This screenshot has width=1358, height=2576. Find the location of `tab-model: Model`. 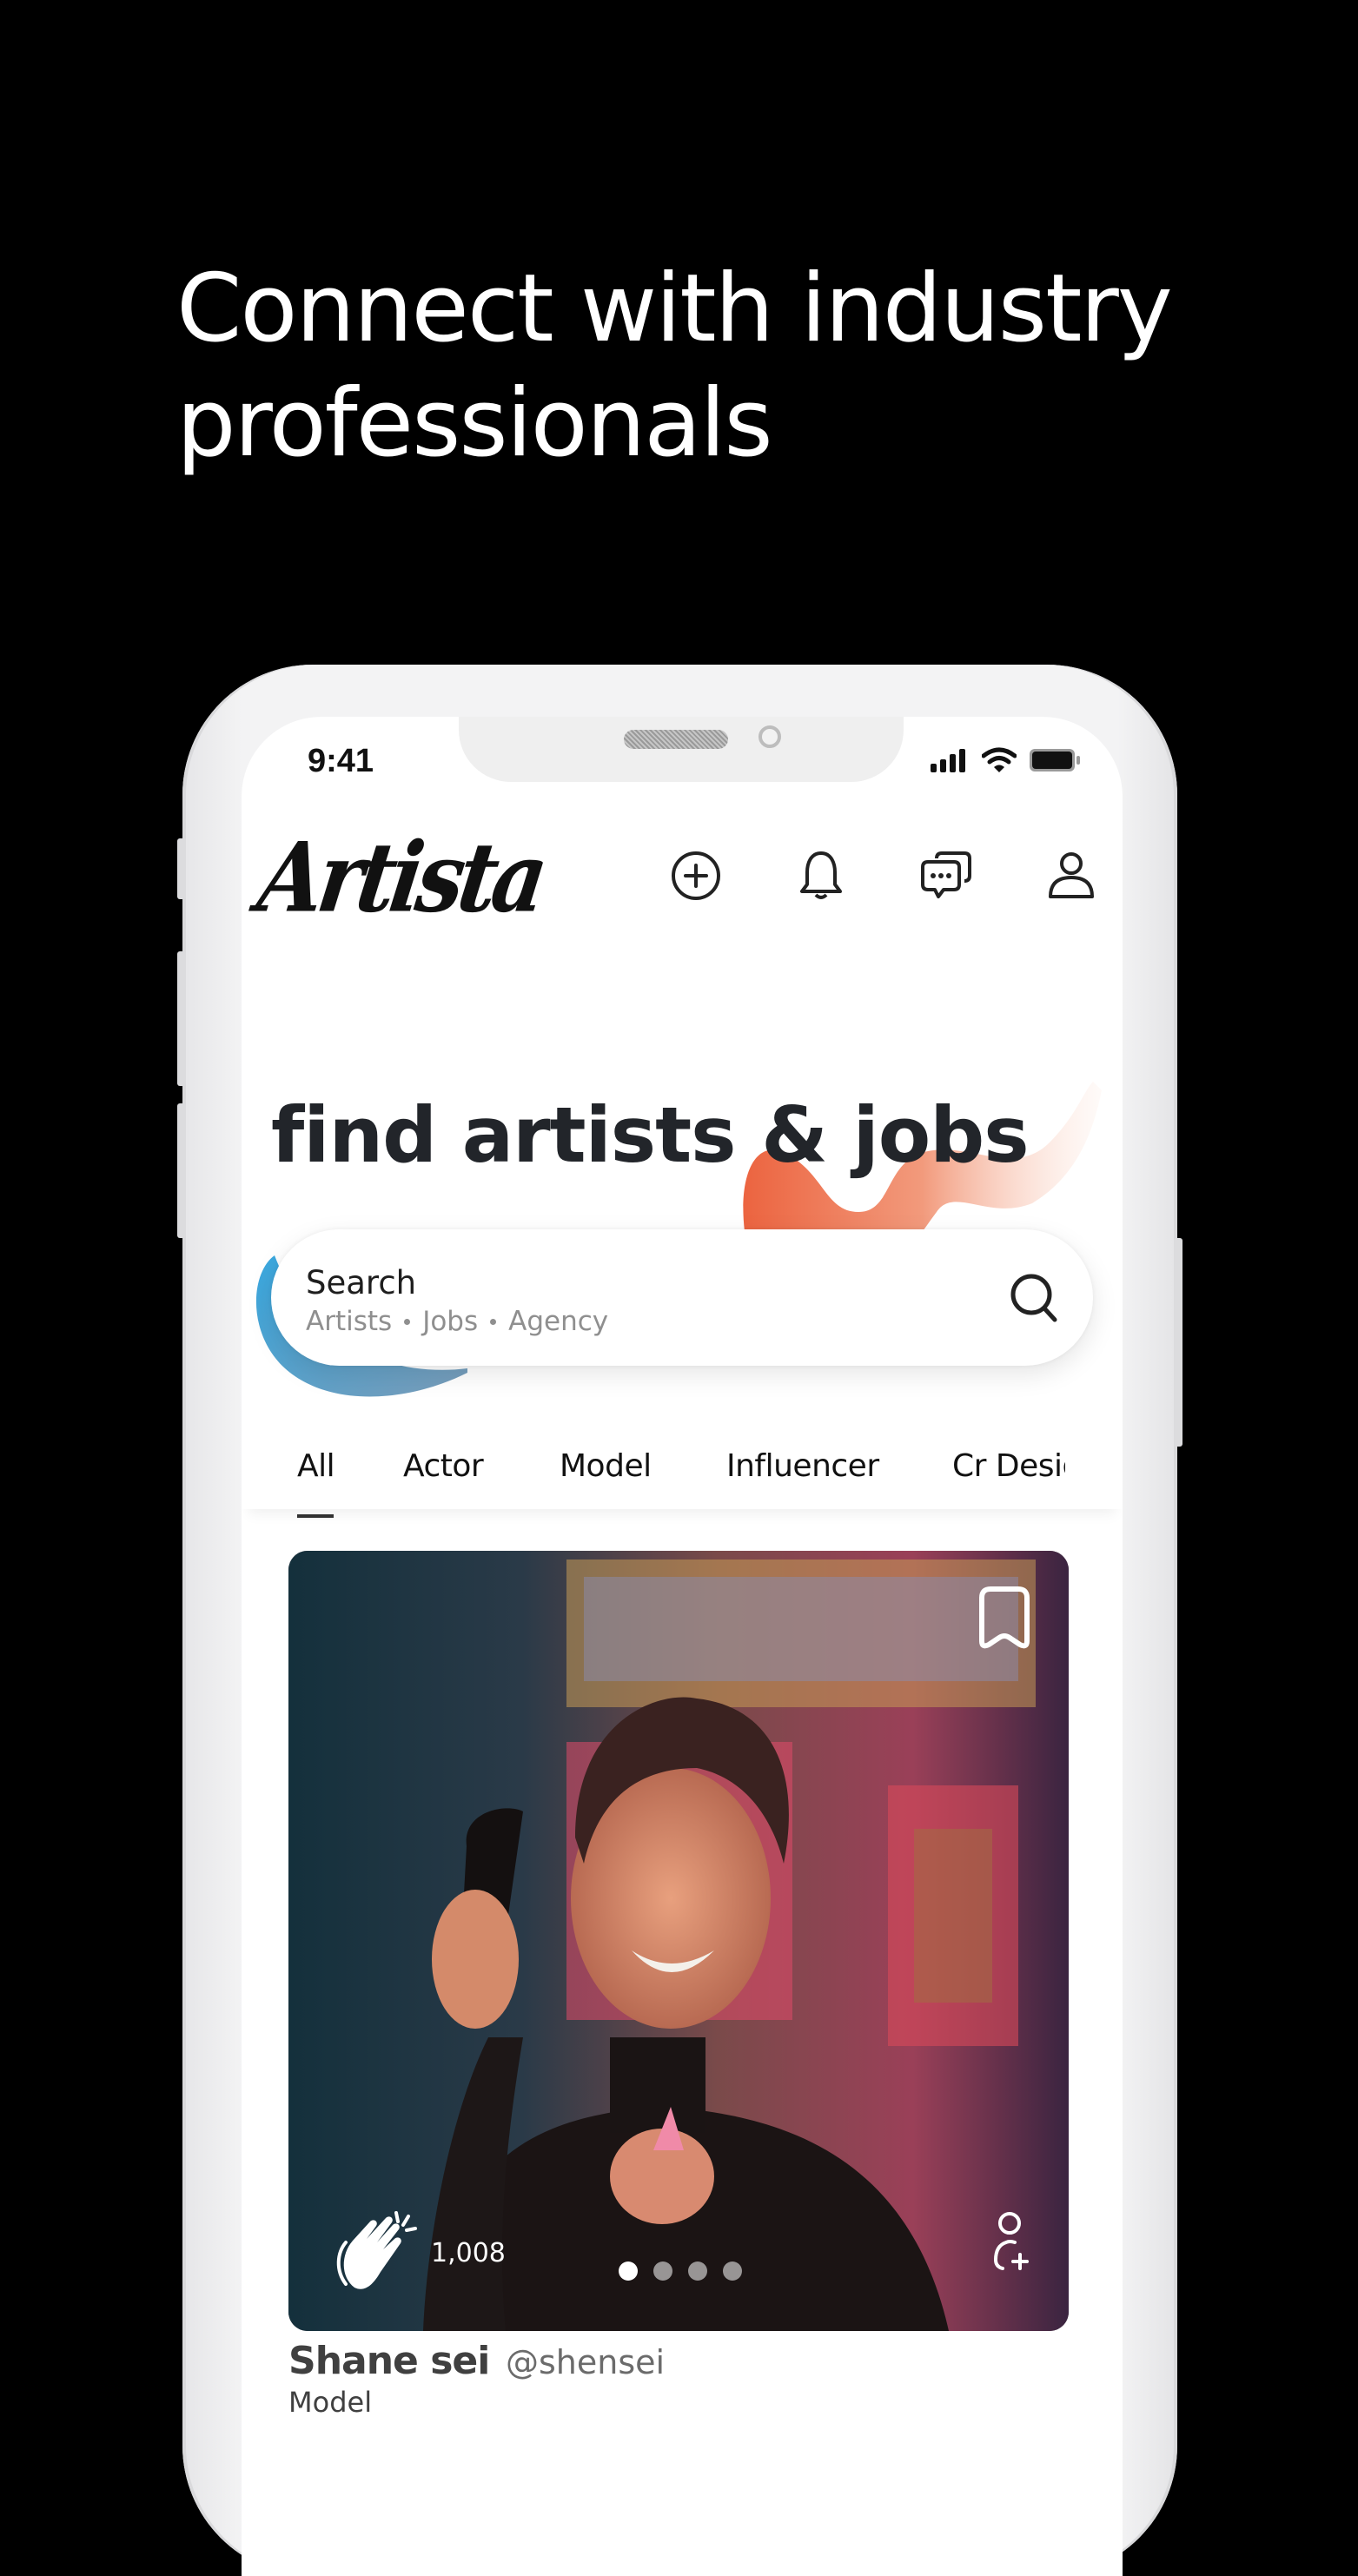

tab-model: Model is located at coordinates (606, 1466).